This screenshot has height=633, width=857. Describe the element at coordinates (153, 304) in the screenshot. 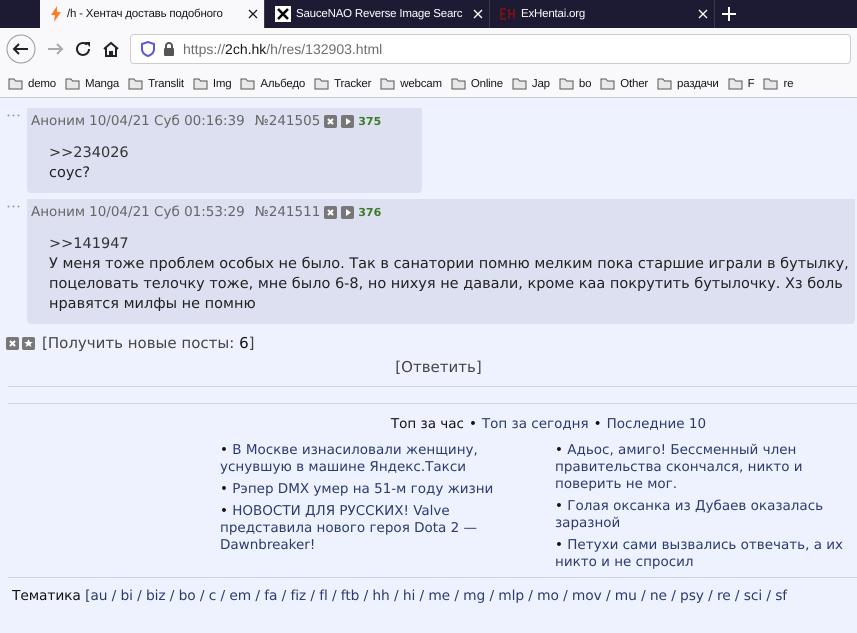

I see `post-text: нравятся милфы не помню` at that location.